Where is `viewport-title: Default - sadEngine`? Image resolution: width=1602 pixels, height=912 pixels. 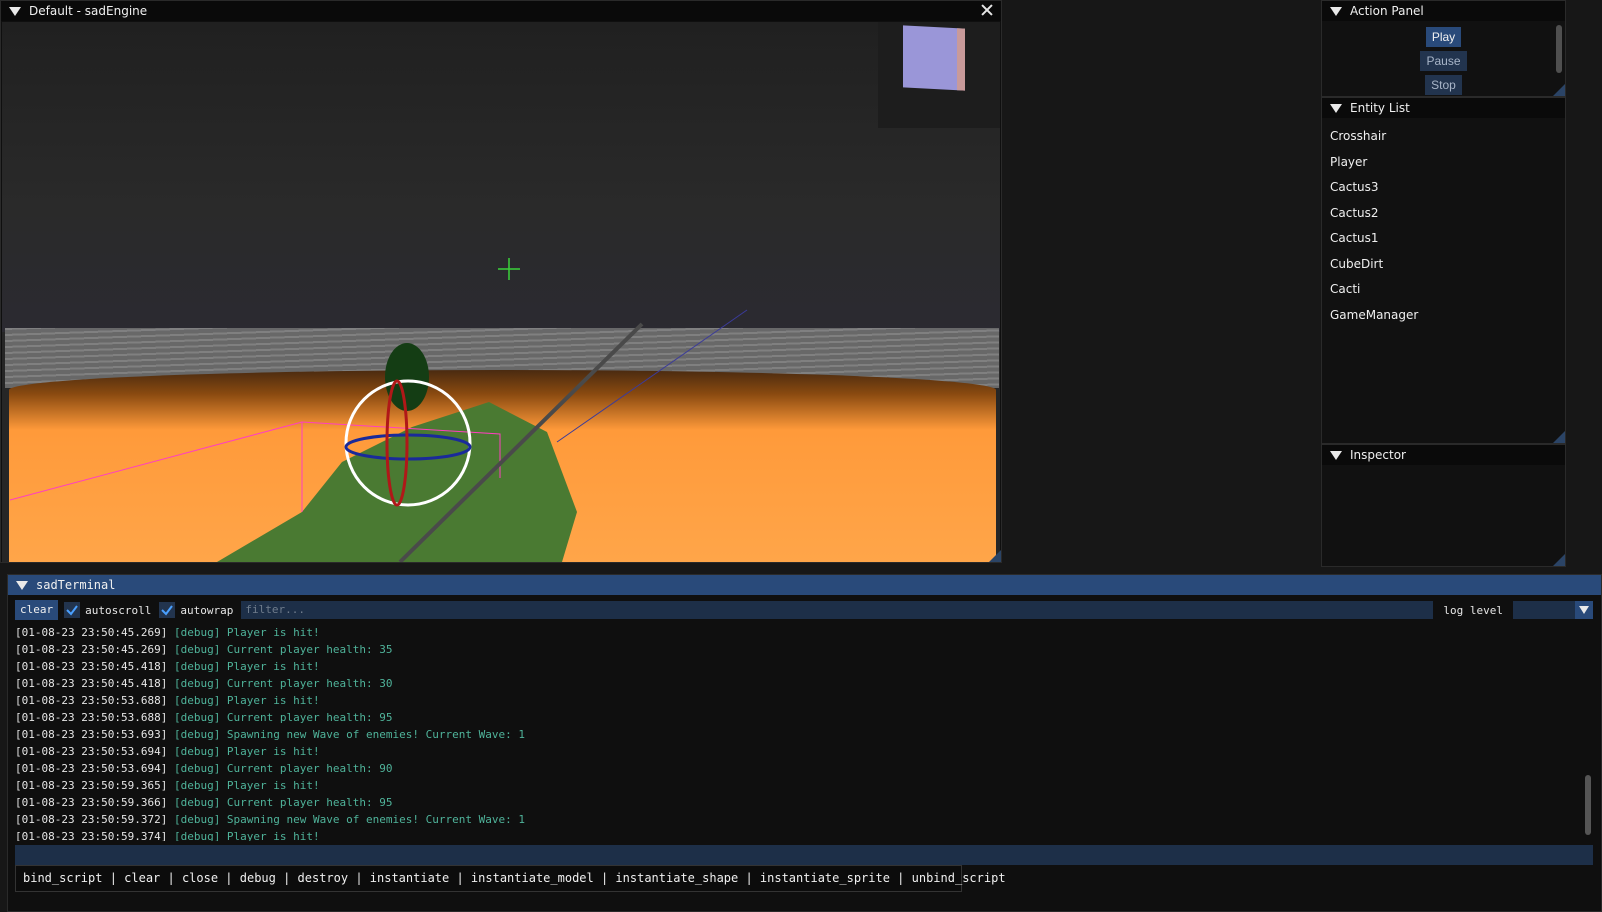
viewport-title: Default - sadEngine is located at coordinates (88, 11).